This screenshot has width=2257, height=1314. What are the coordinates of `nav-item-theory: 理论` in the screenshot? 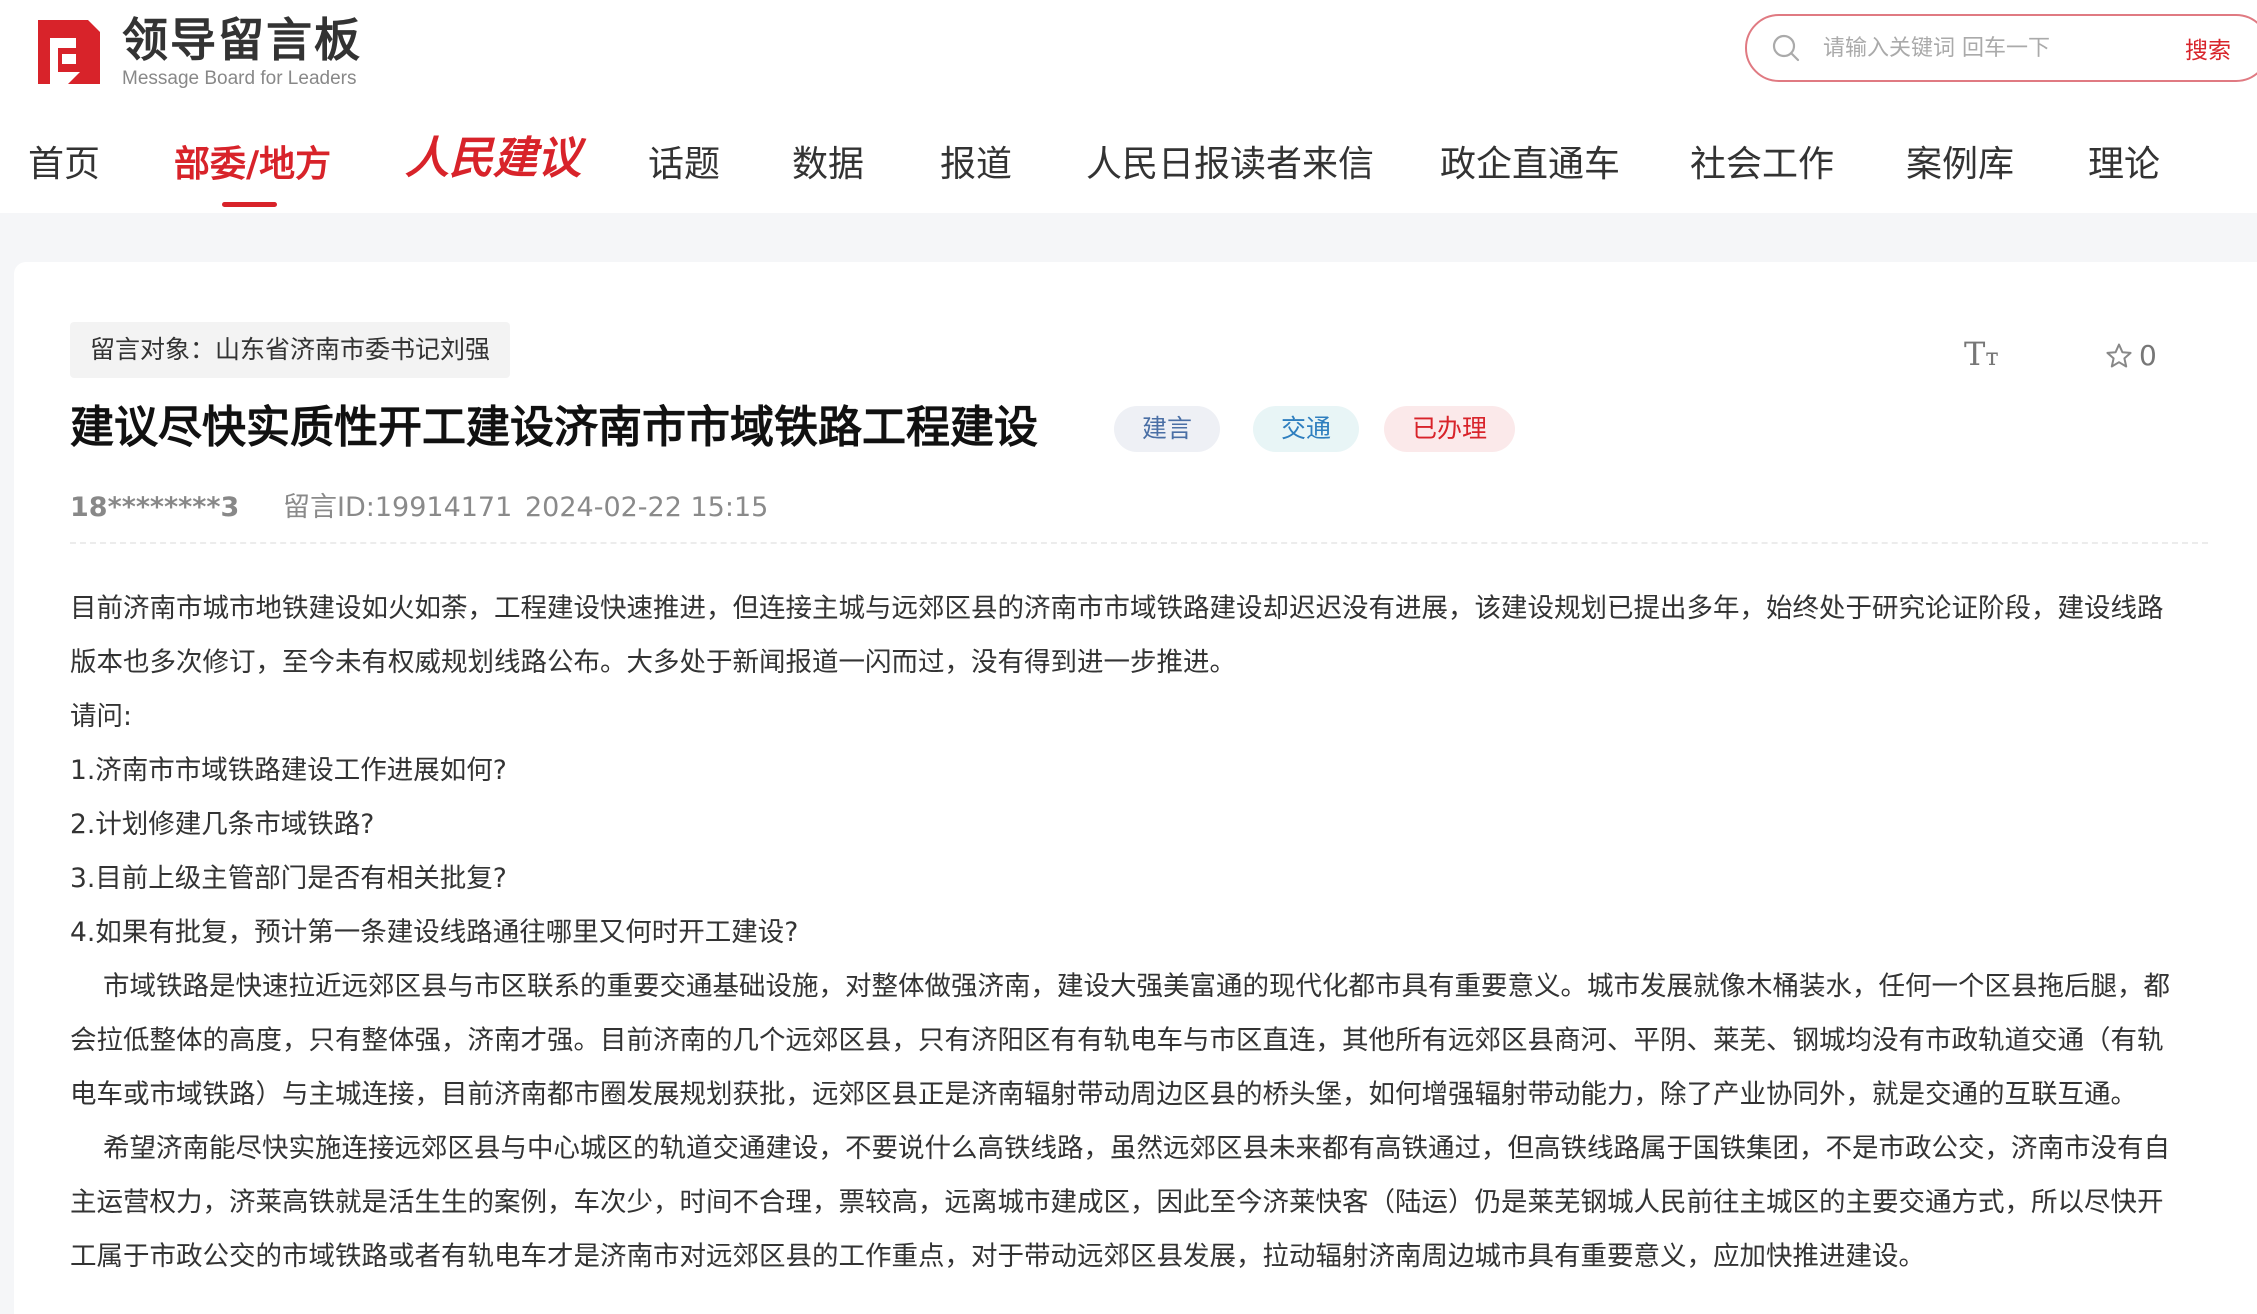 It's located at (2124, 165).